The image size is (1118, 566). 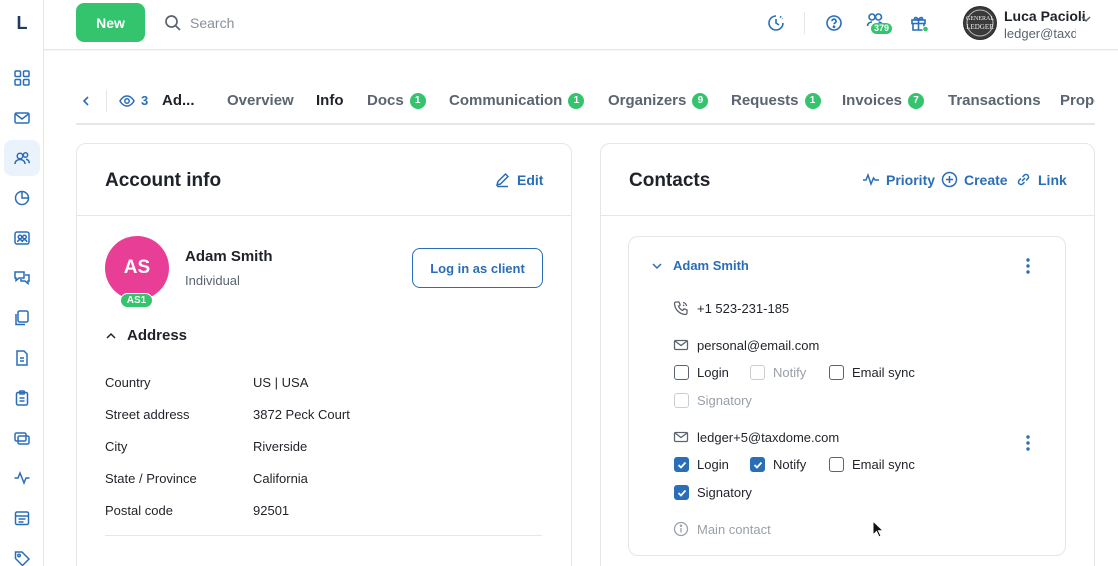 I want to click on eye-icon, so click(x=127, y=100).